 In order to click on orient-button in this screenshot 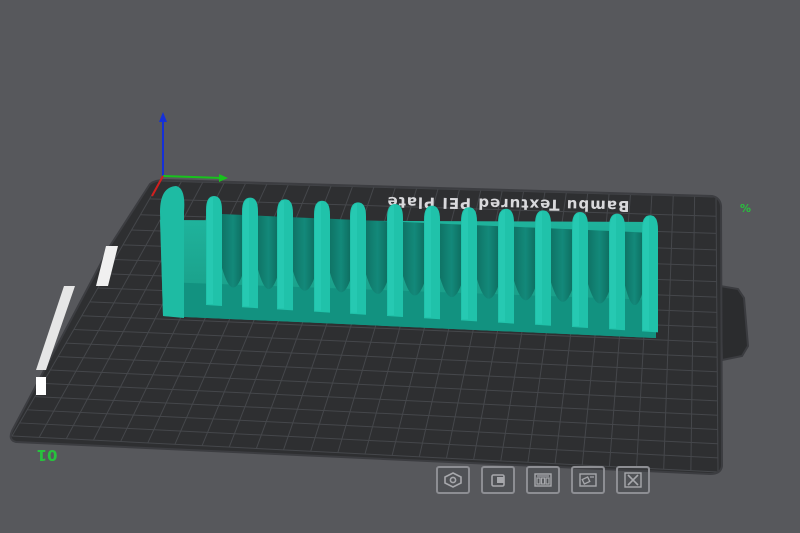, I will do `click(453, 480)`.